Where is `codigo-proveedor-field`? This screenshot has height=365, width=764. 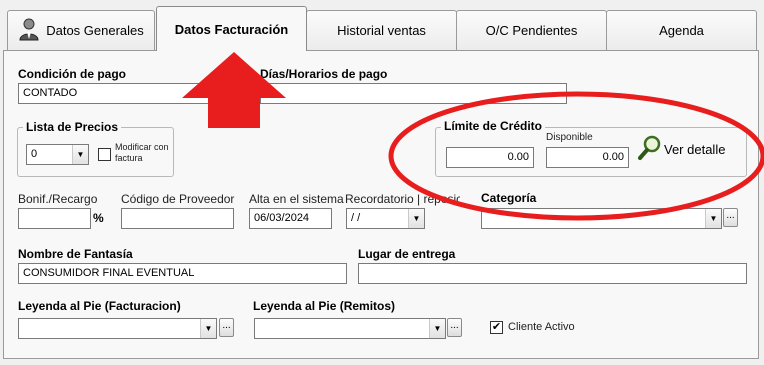 codigo-proveedor-field is located at coordinates (177, 218).